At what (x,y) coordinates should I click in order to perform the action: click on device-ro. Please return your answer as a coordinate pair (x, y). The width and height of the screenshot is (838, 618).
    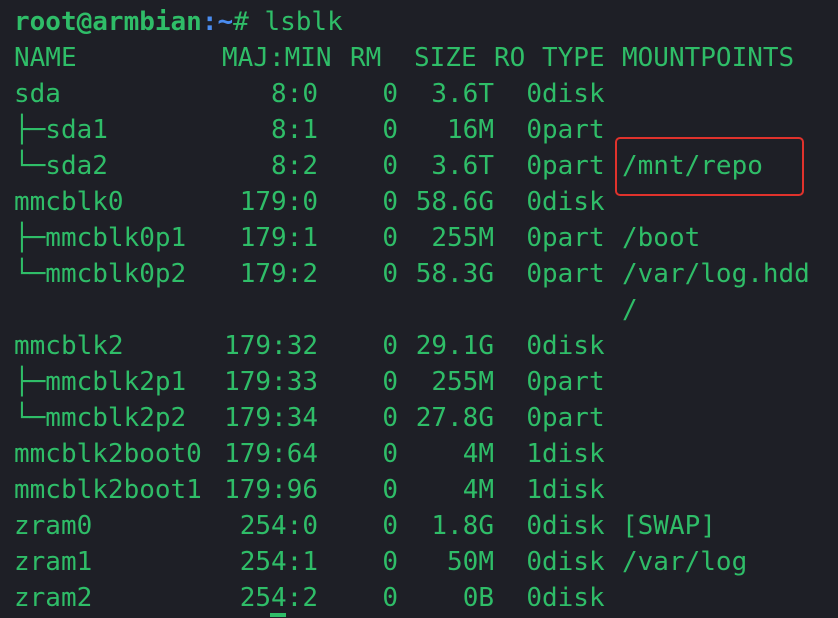
    Looking at the image, I should click on (526, 310).